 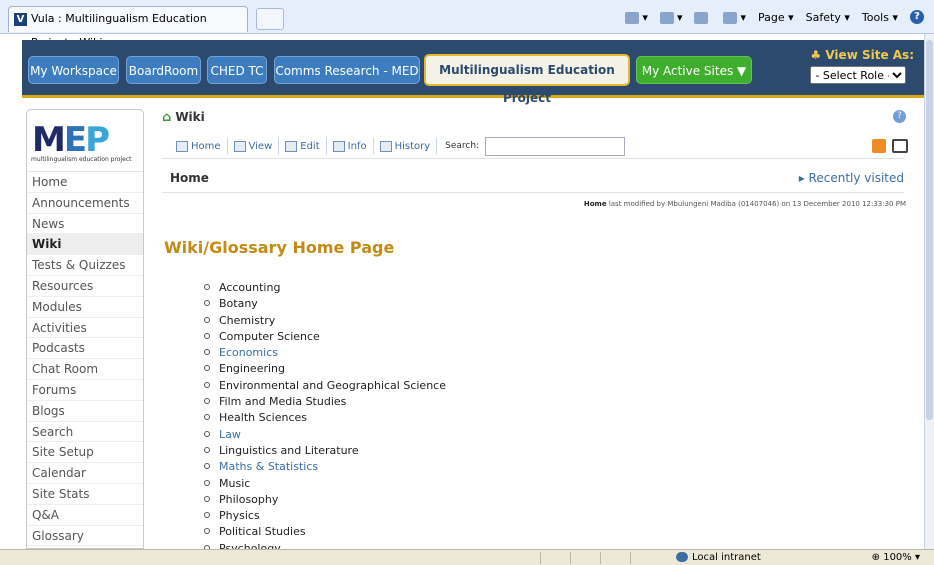 I want to click on site-tab-boardroom: BoardRoom, so click(x=163, y=70).